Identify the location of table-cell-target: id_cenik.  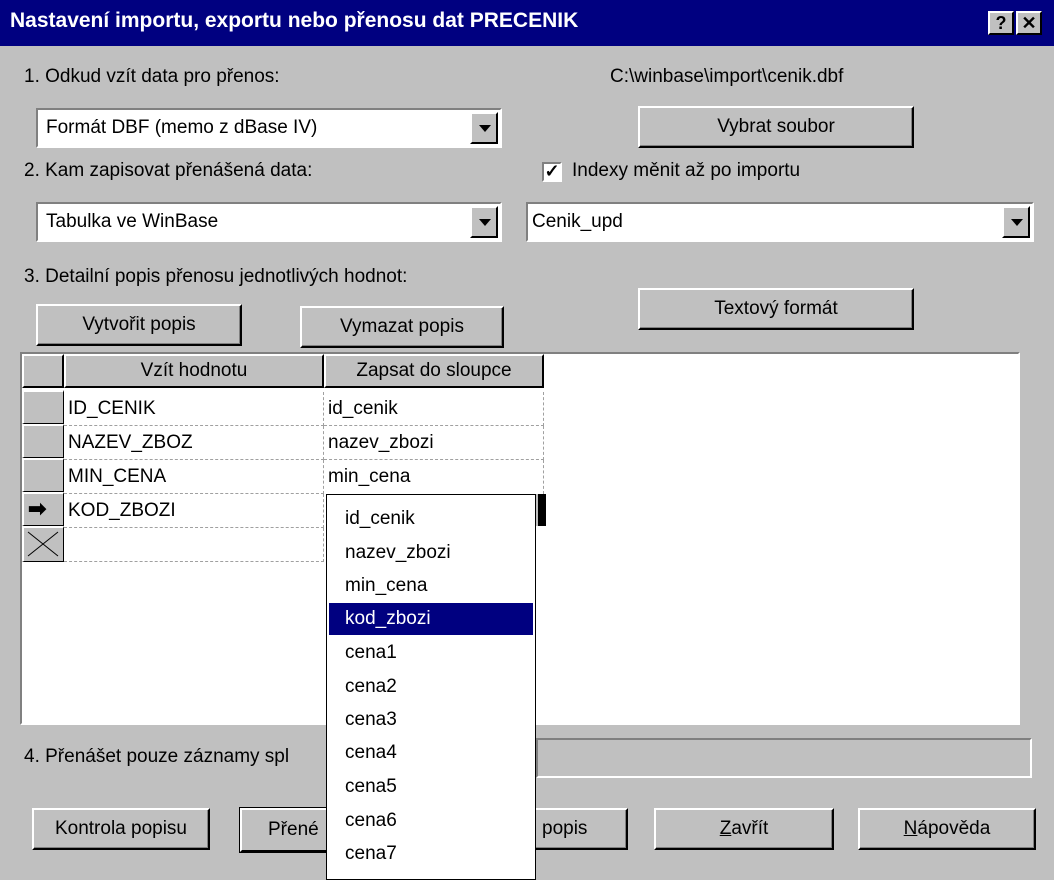
(434, 409).